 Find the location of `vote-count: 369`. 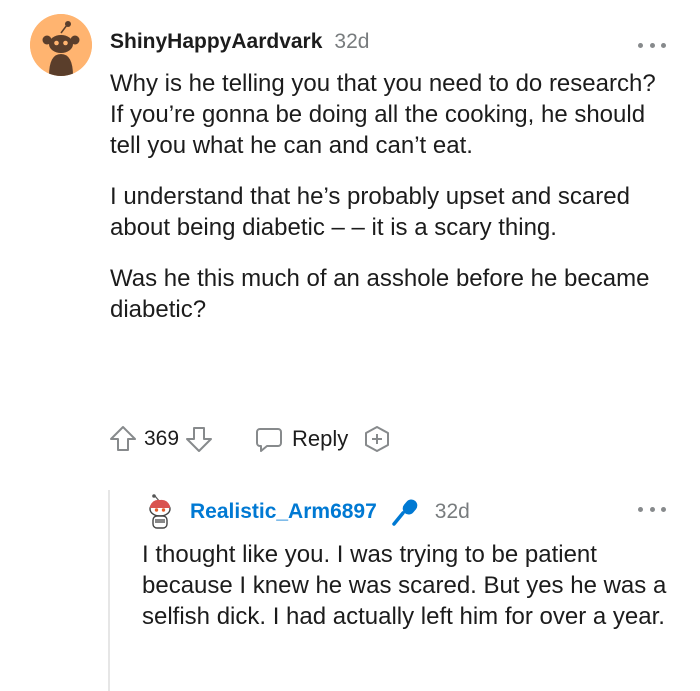

vote-count: 369 is located at coordinates (162, 438).